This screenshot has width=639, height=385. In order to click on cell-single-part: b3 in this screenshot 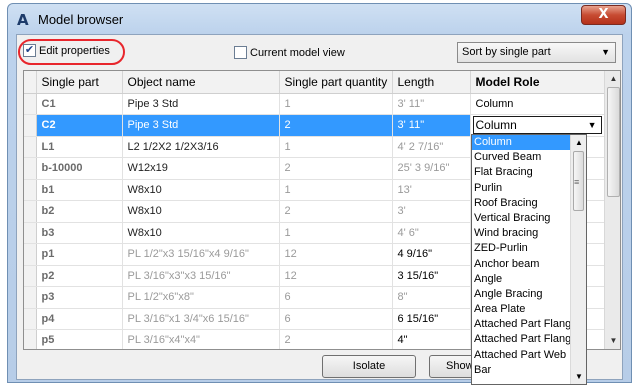, I will do `click(79, 233)`.